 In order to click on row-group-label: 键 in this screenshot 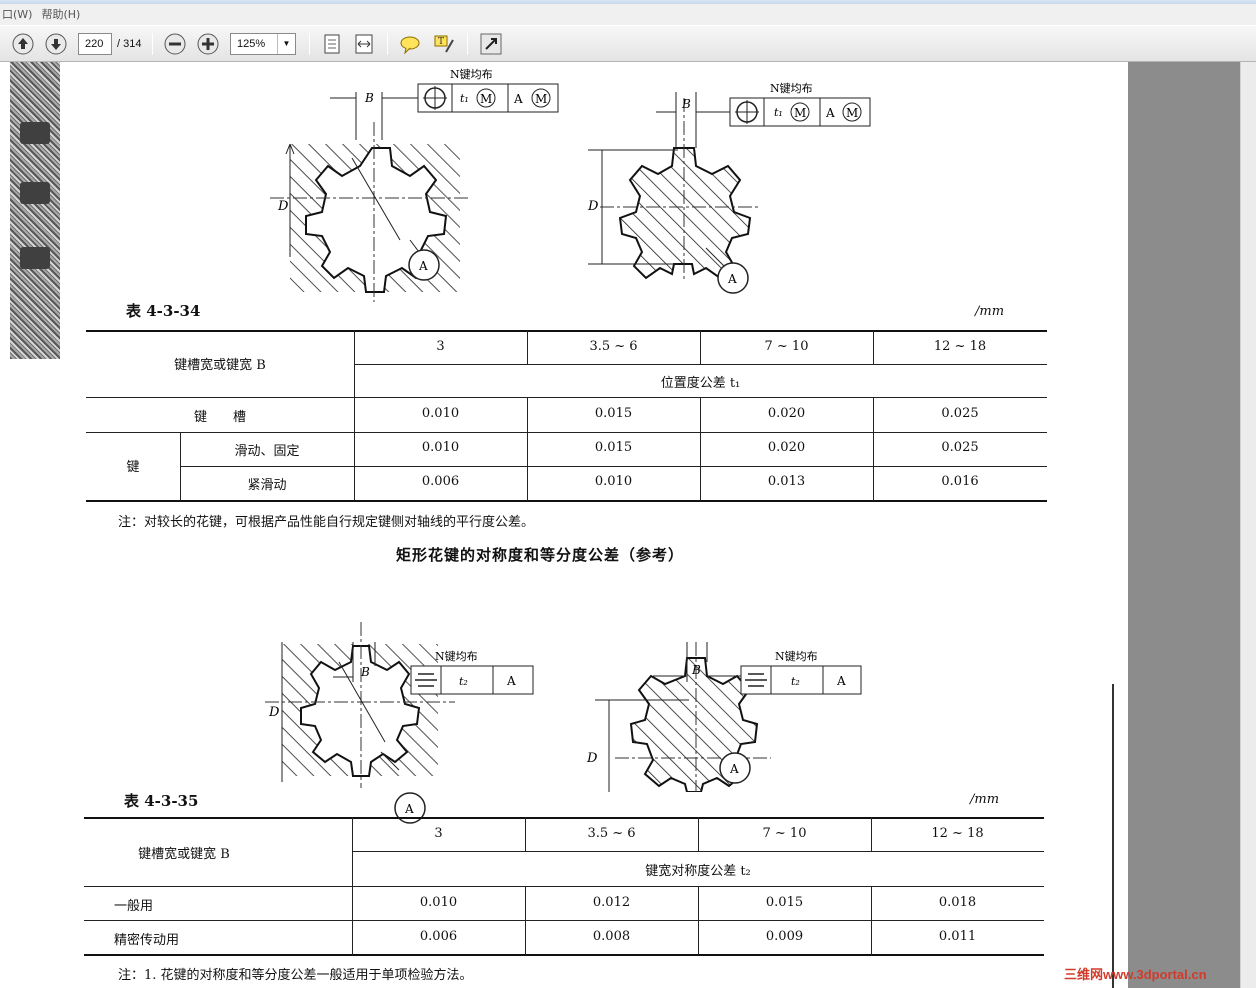, I will do `click(133, 467)`.